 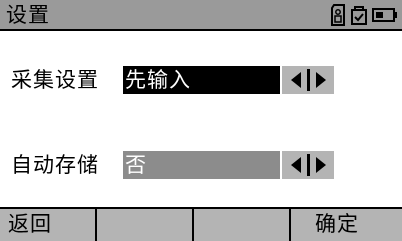 What do you see at coordinates (55, 165) in the screenshot?
I see `auto-save-label: 自动存储` at bounding box center [55, 165].